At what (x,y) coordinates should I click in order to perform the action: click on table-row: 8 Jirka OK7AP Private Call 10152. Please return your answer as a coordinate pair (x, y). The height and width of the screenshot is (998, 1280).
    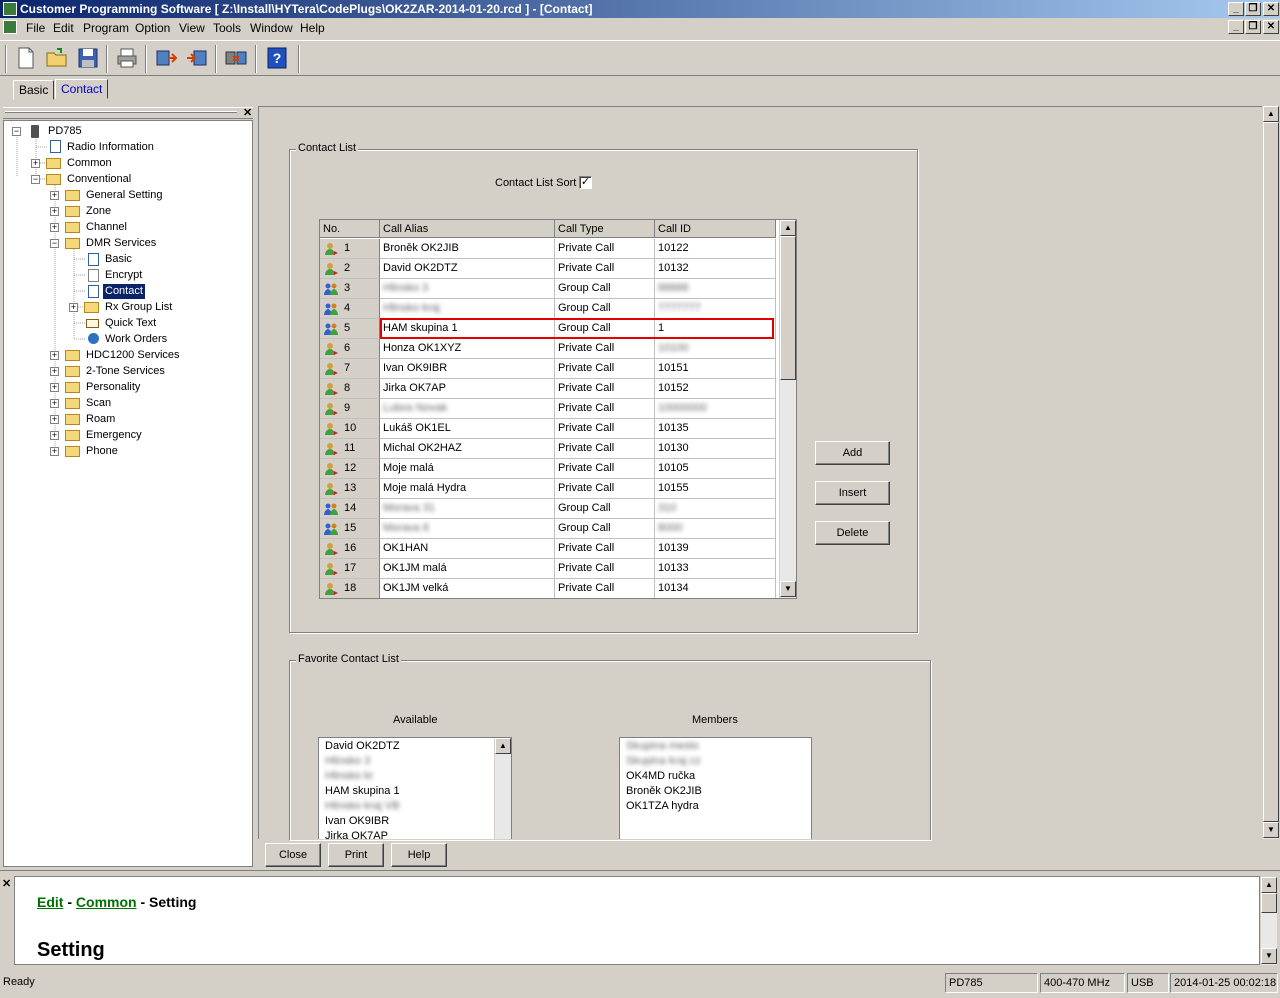
    Looking at the image, I should click on (548, 389).